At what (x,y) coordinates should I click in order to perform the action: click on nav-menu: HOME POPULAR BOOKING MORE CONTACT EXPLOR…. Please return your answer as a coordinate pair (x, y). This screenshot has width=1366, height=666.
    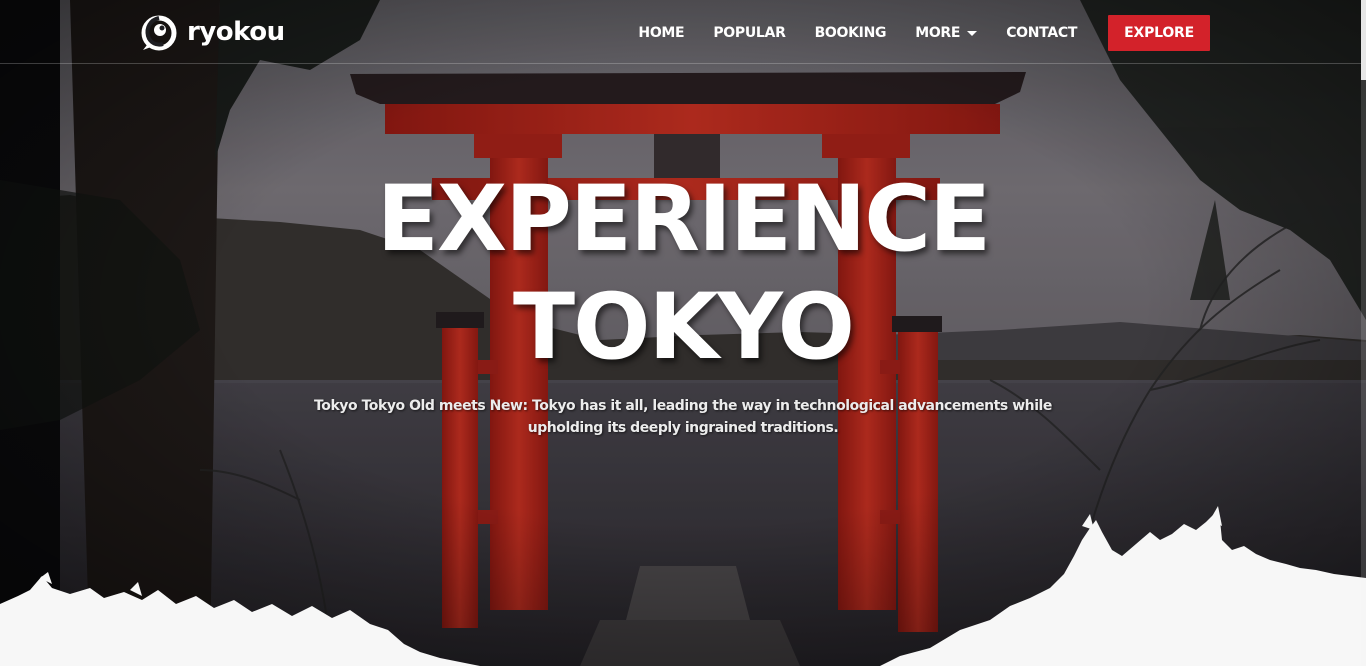
    Looking at the image, I should click on (924, 33).